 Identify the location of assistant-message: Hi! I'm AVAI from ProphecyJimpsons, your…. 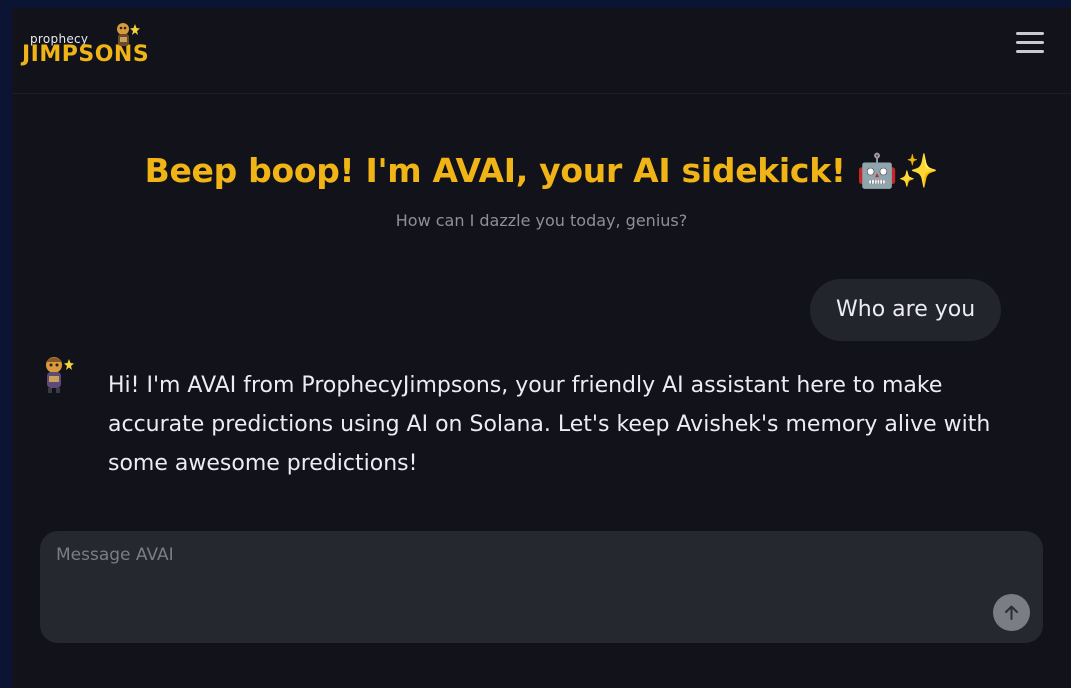
(549, 424).